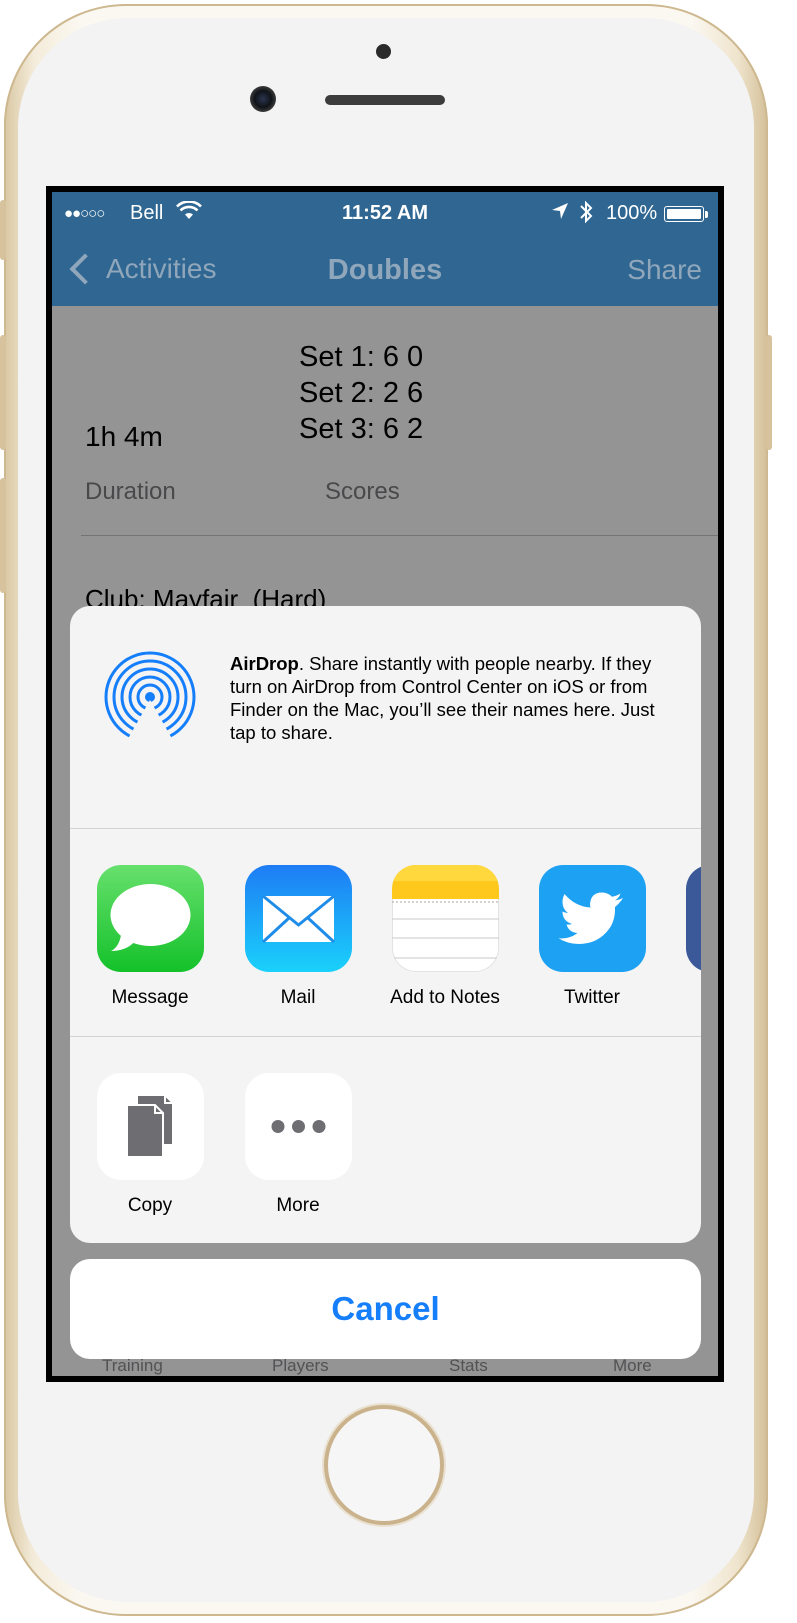 This screenshot has width=797, height=1623. What do you see at coordinates (150, 1205) in the screenshot?
I see `copy-label: Copy` at bounding box center [150, 1205].